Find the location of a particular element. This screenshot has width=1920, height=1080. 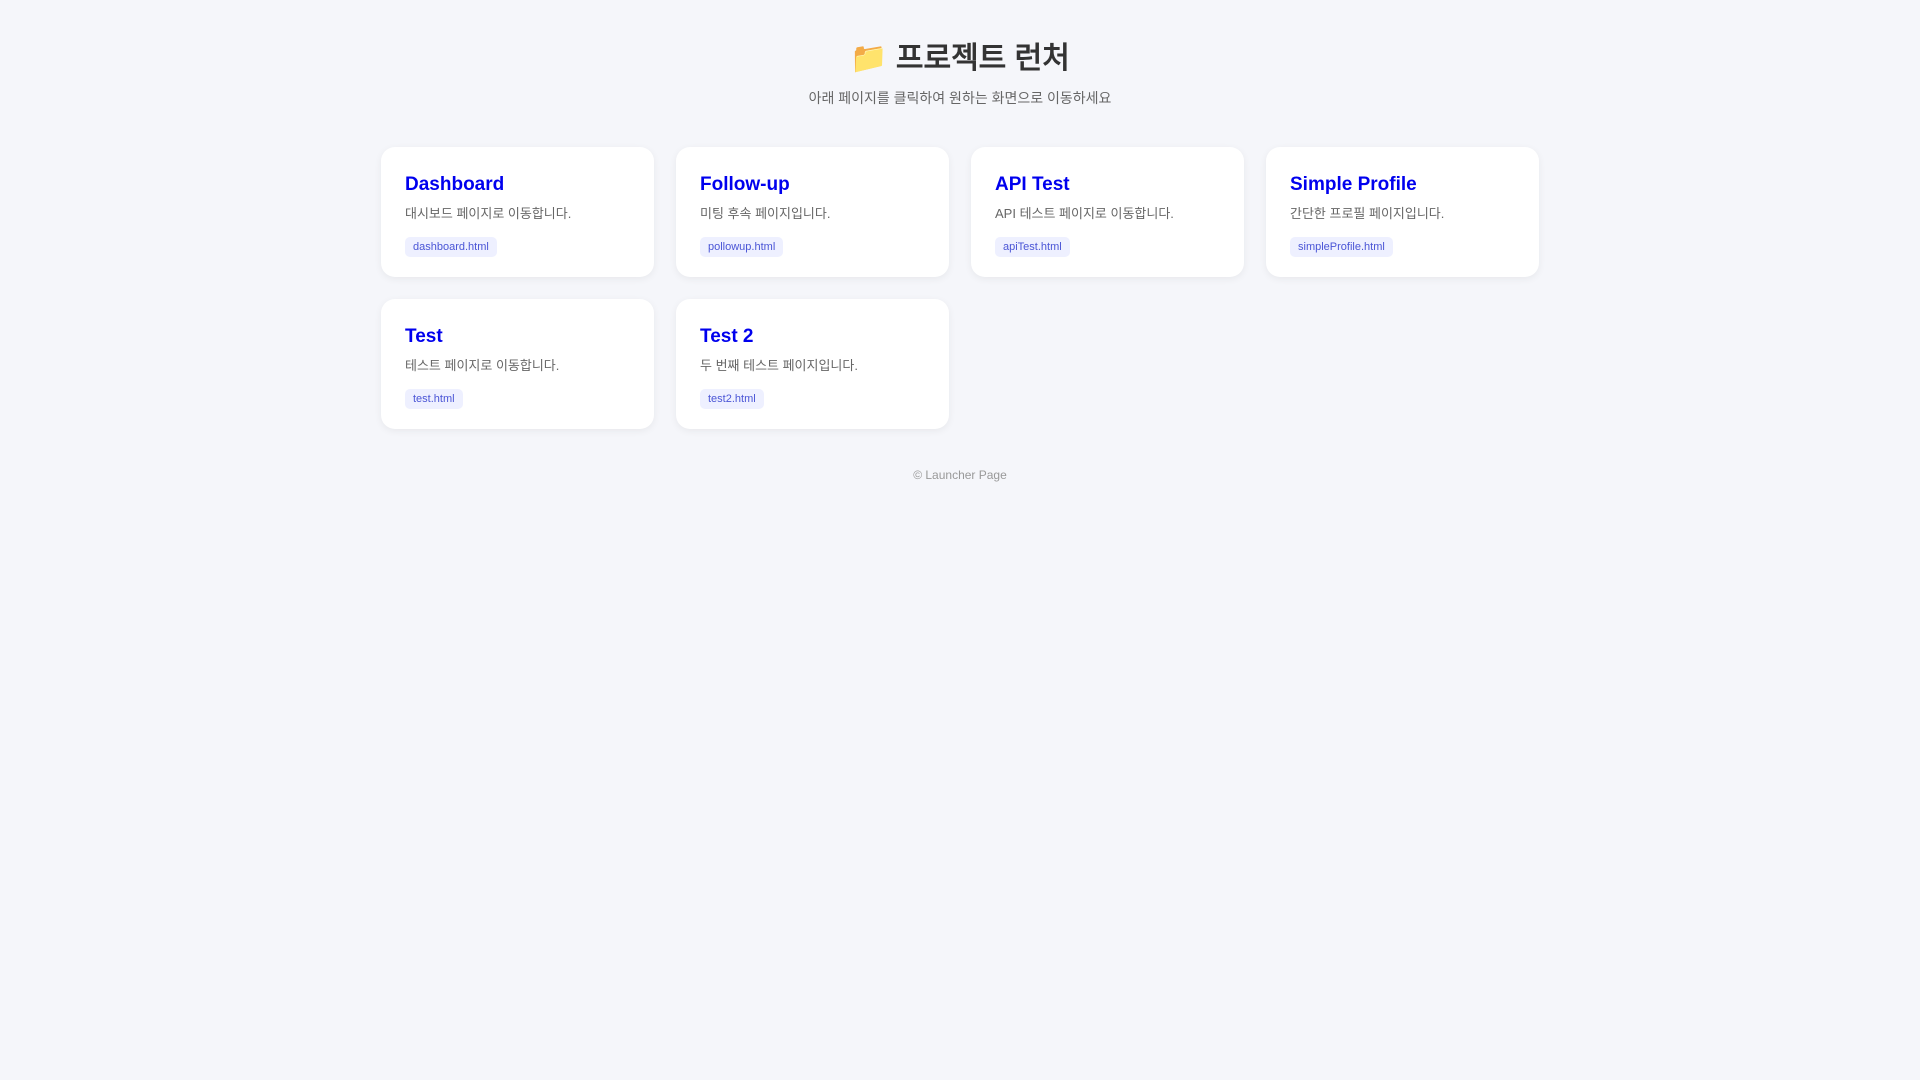

card-description: 테스트 페이지로 이동합니다. is located at coordinates (482, 365).